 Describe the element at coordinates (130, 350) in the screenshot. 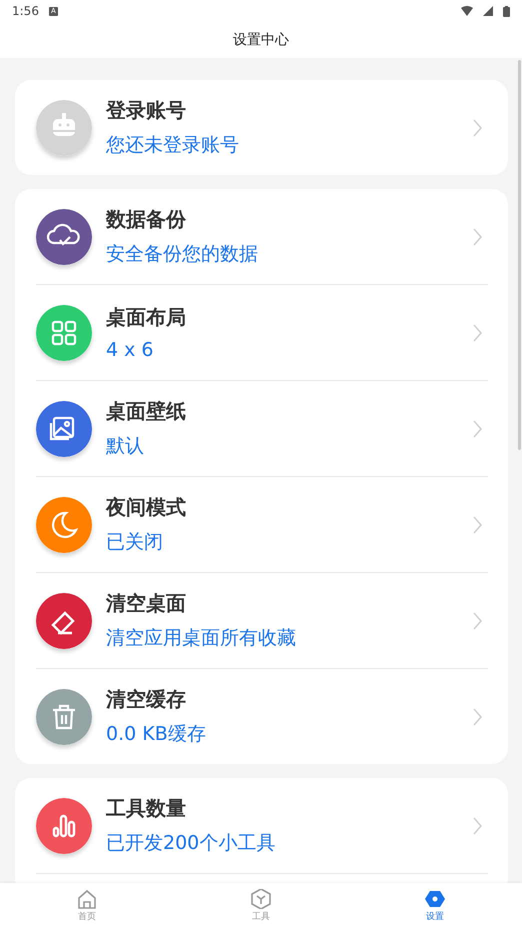

I see `item-subtitle: 4 x 6` at that location.